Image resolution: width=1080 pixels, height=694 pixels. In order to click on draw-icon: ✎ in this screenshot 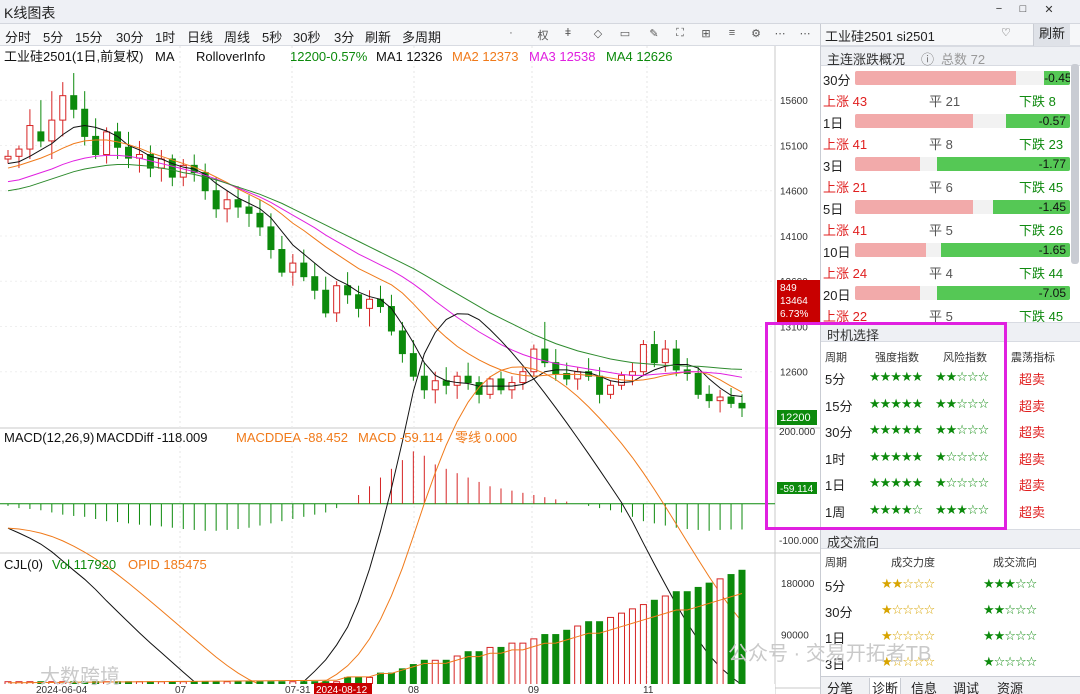, I will do `click(654, 33)`.